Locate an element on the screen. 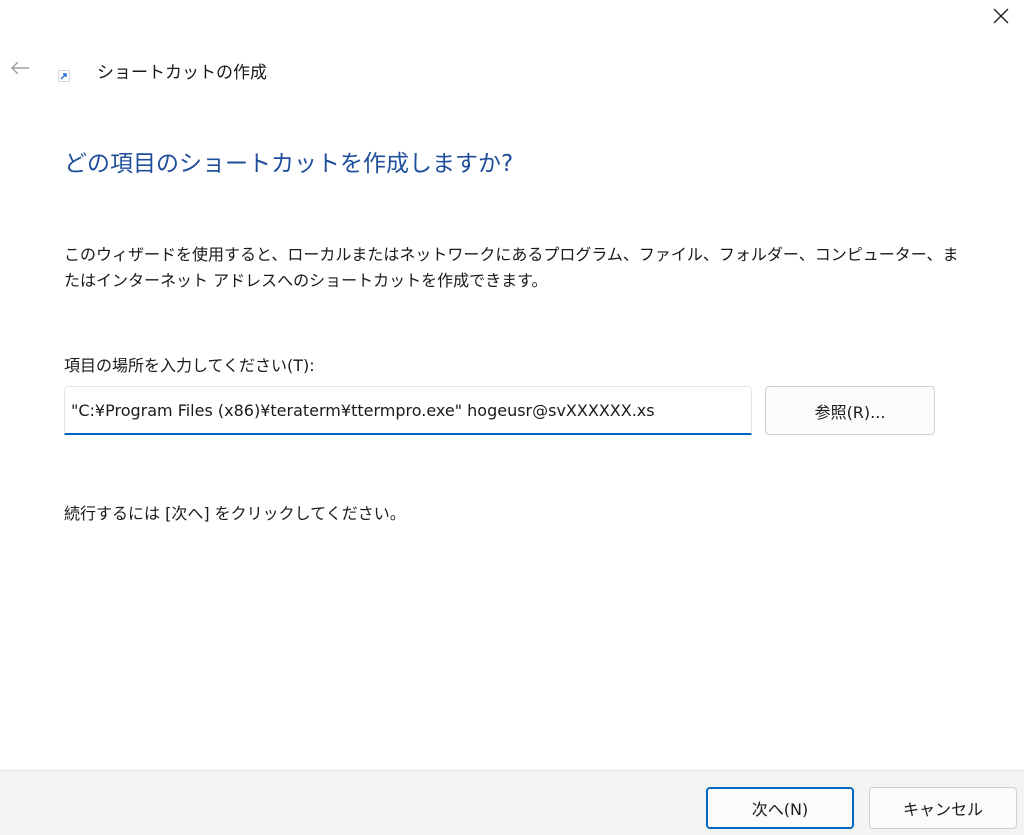 Image resolution: width=1024 pixels, height=835 pixels. close-button is located at coordinates (1001, 16).